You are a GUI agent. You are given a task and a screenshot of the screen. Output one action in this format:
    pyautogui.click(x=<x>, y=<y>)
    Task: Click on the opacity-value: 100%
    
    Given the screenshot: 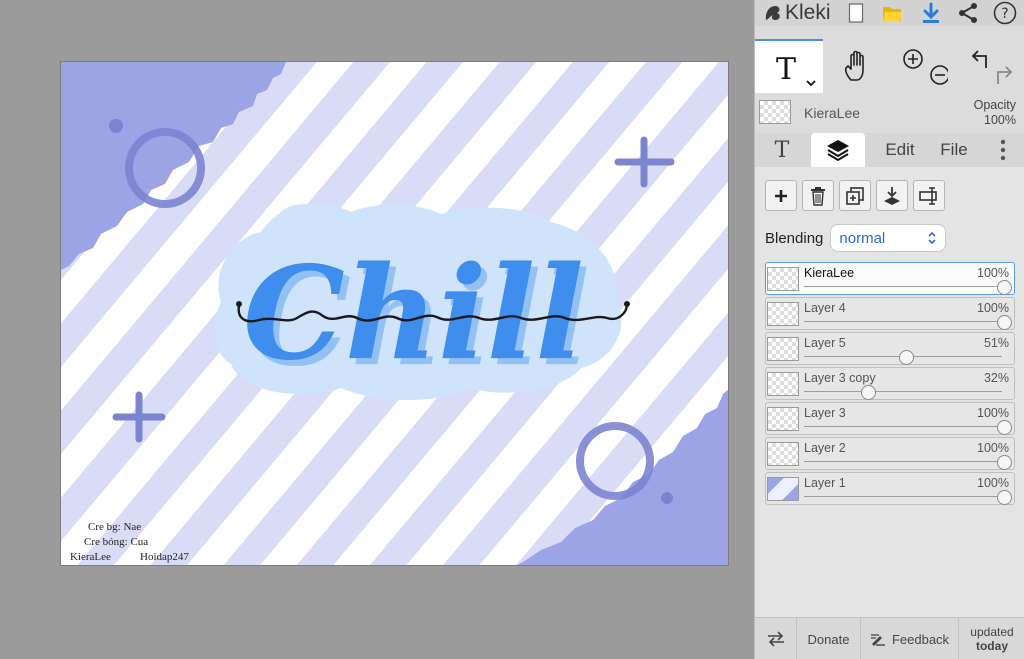 What is the action you would take?
    pyautogui.click(x=1000, y=120)
    